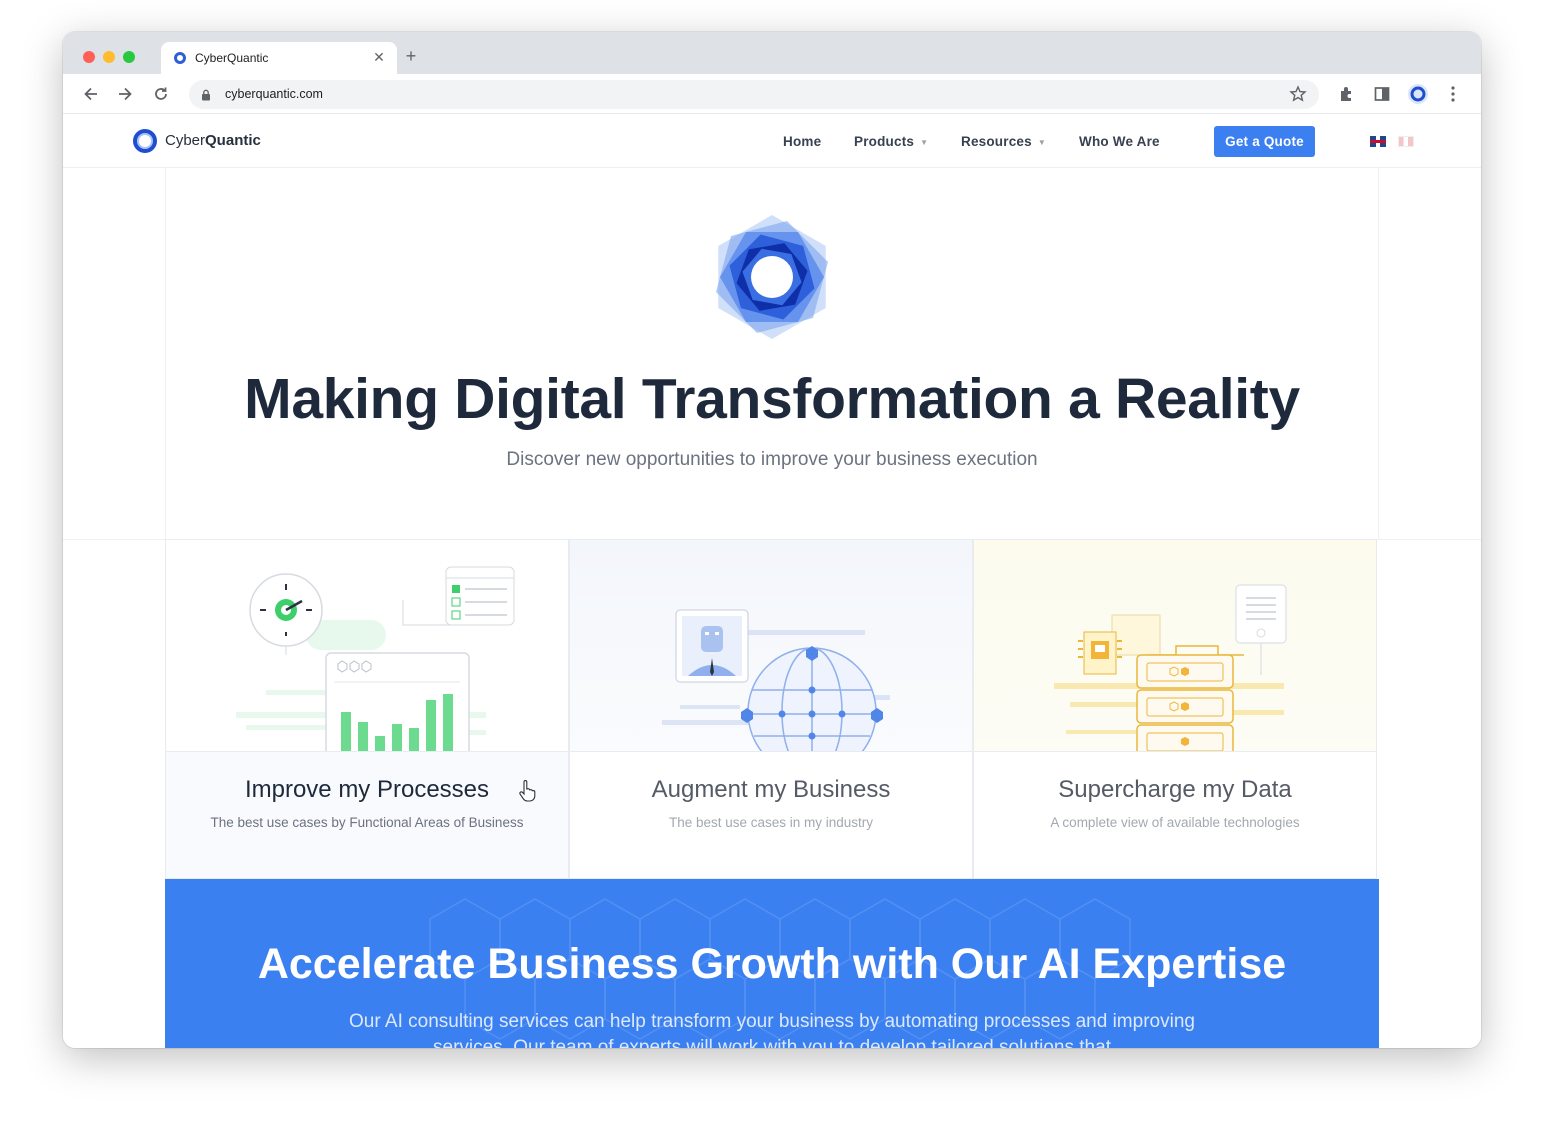  What do you see at coordinates (1175, 646) in the screenshot?
I see `data-illustration` at bounding box center [1175, 646].